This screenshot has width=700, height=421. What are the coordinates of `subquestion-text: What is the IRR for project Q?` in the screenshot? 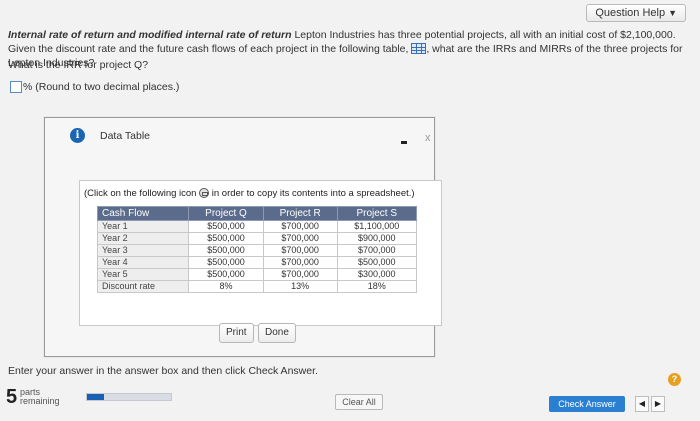 It's located at (78, 65).